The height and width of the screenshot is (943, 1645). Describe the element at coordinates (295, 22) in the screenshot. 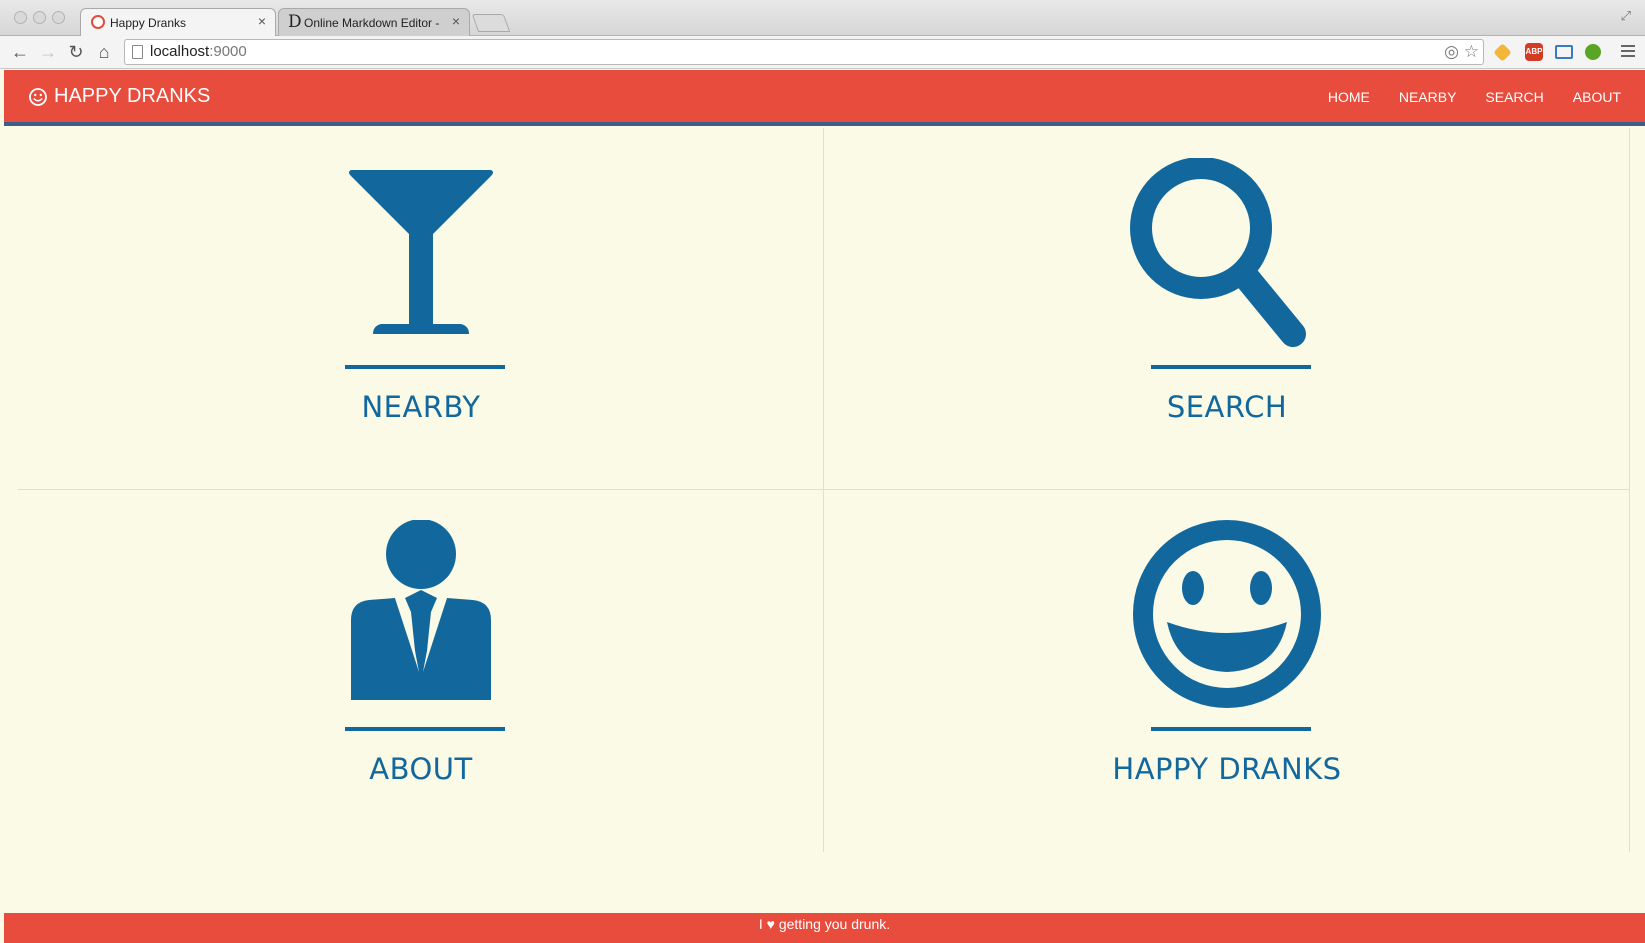

I see `dillinger-favicon-icon: D` at that location.